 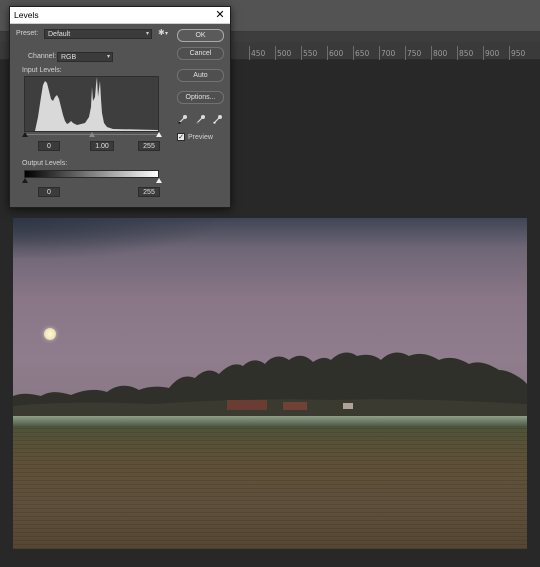 I want to click on dialog-titlebar: Levels ✕, so click(x=120, y=15).